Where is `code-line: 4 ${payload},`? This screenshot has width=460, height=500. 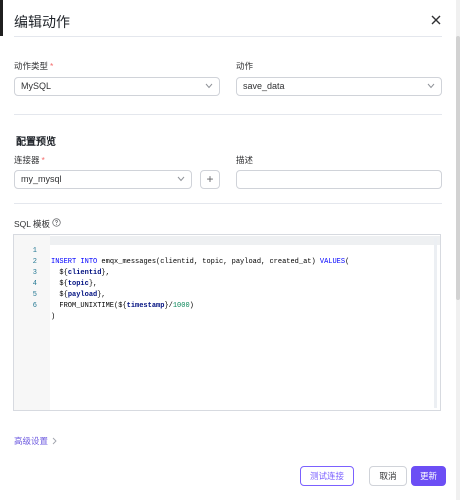
code-line: 4 ${payload}, is located at coordinates (60, 283).